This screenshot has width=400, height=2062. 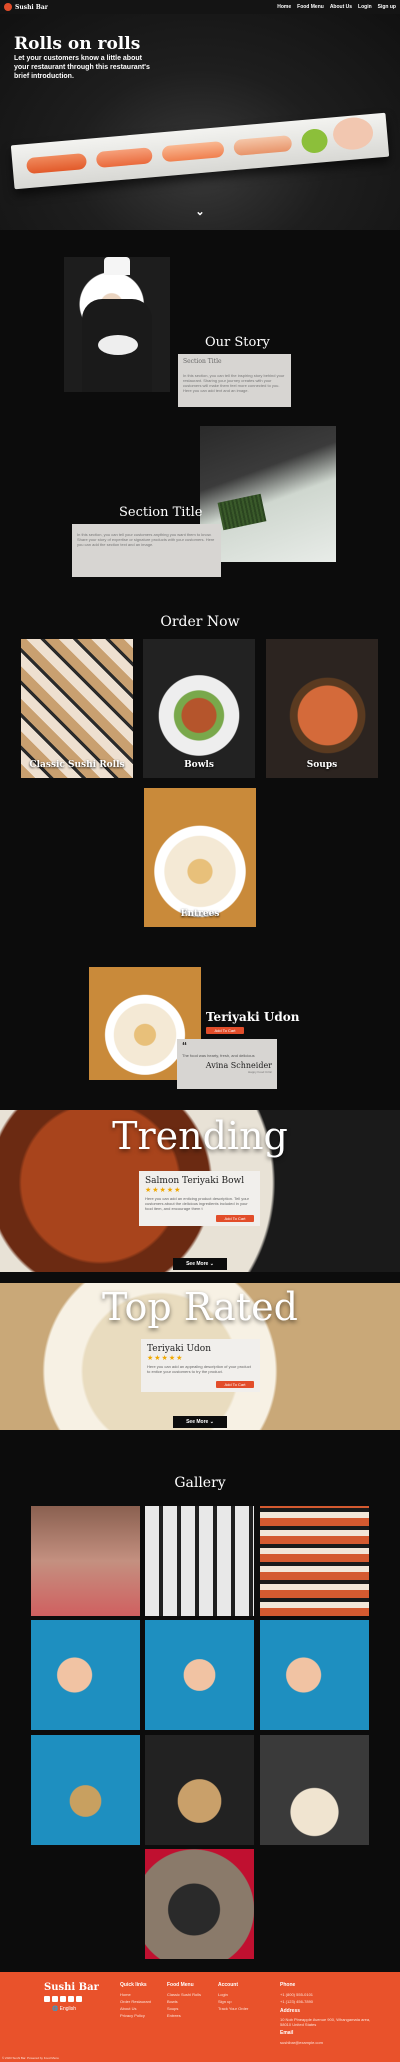 What do you see at coordinates (135, 1994) in the screenshot?
I see `footer-link: Home` at bounding box center [135, 1994].